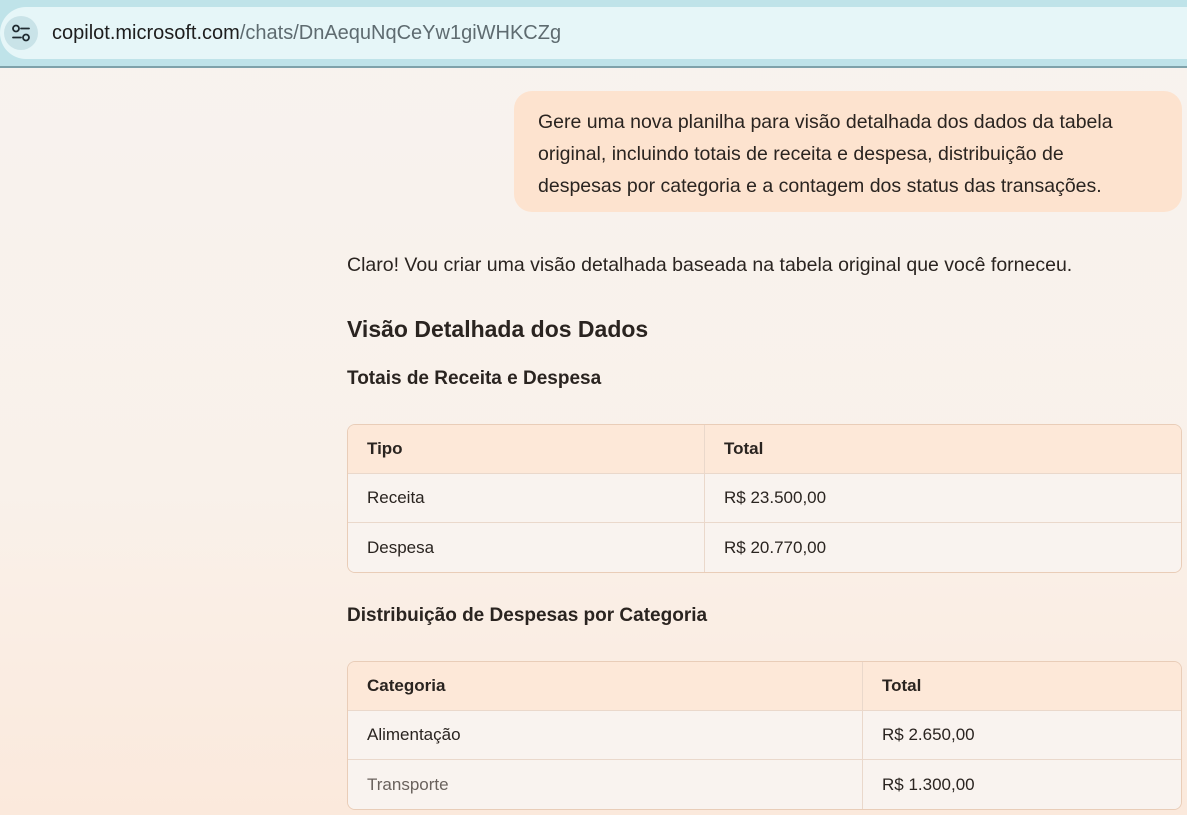  What do you see at coordinates (1021, 784) in the screenshot?
I see `table-cell: R$ 1.300,00` at bounding box center [1021, 784].